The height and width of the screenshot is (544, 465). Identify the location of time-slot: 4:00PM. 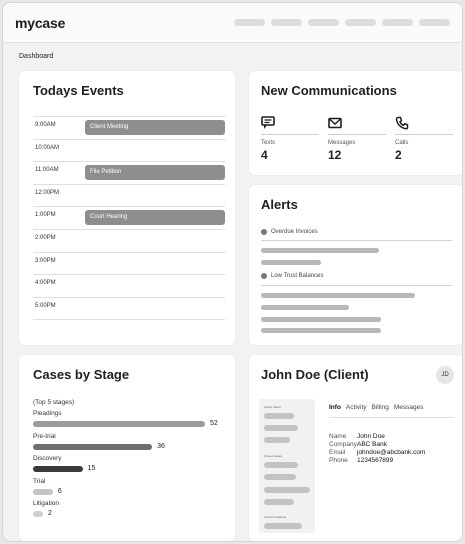
(129, 286).